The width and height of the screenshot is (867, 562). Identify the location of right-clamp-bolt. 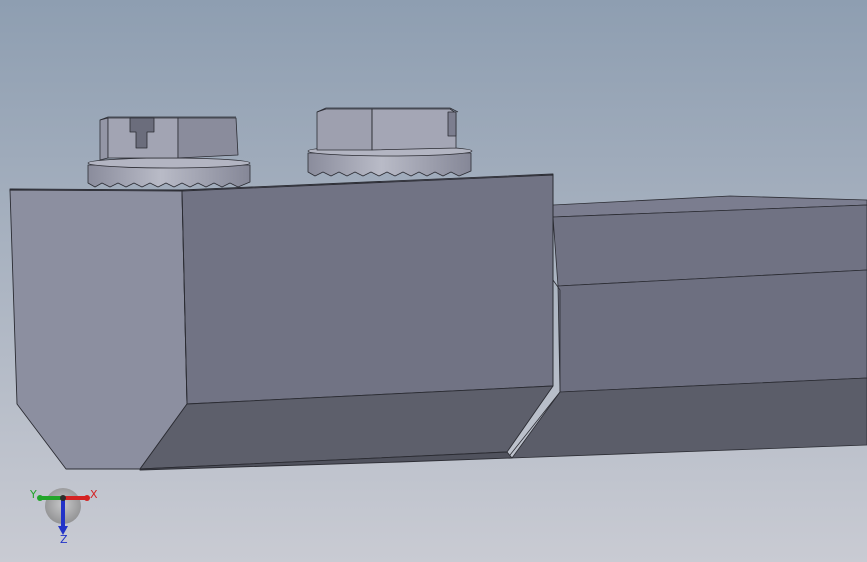
(390, 142).